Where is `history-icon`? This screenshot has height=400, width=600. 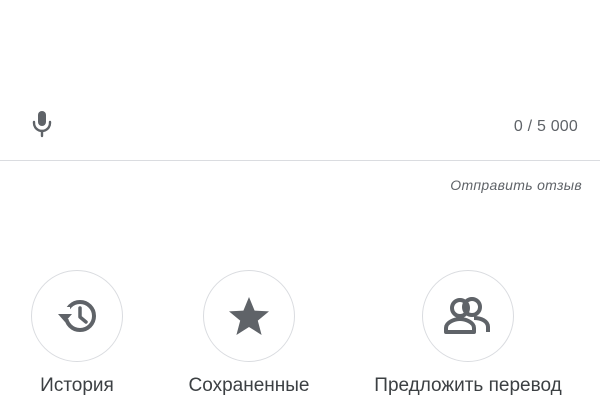 history-icon is located at coordinates (77, 316).